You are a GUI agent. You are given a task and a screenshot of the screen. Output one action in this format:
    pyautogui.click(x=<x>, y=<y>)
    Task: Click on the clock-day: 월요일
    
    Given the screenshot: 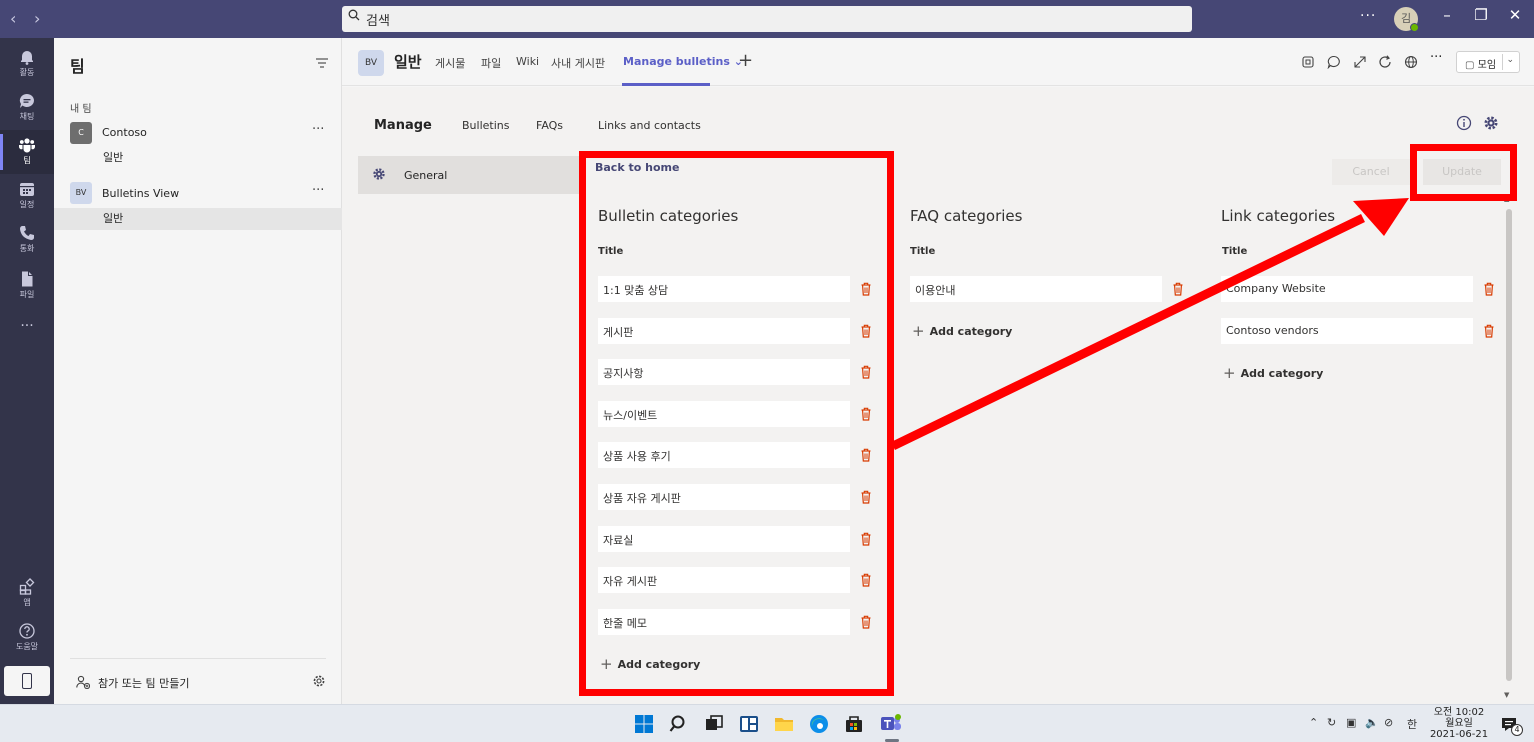 What is the action you would take?
    pyautogui.click(x=1459, y=723)
    